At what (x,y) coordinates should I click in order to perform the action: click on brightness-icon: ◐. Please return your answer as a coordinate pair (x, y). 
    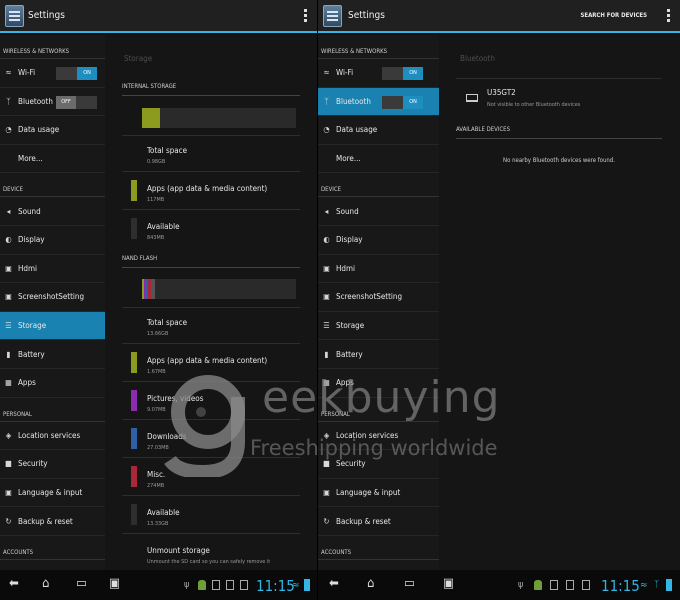
    Looking at the image, I should click on (326, 240).